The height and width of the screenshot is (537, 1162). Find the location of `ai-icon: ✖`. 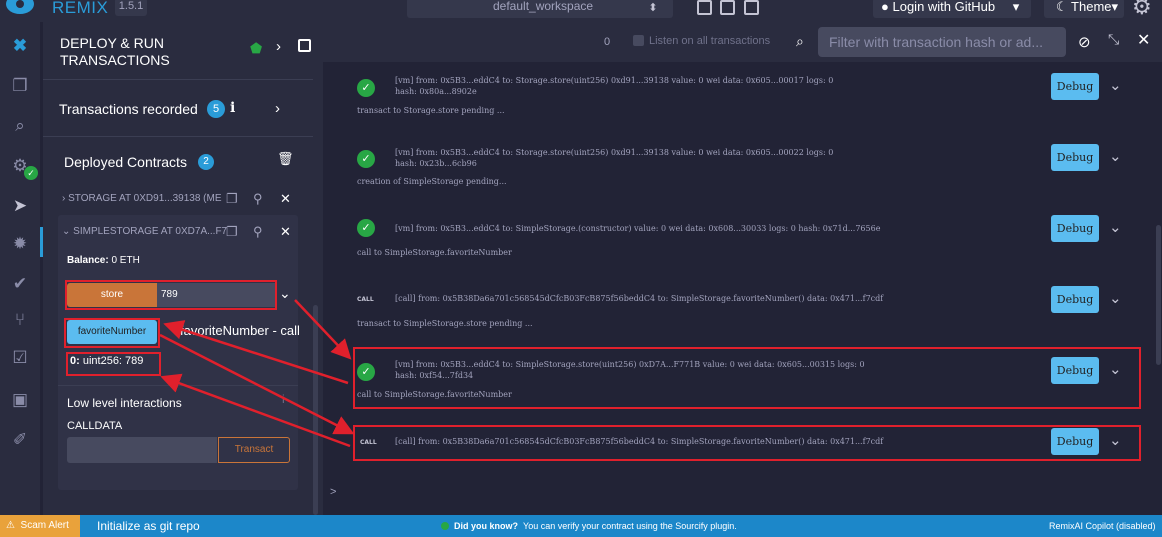

ai-icon: ✖ is located at coordinates (20, 46).